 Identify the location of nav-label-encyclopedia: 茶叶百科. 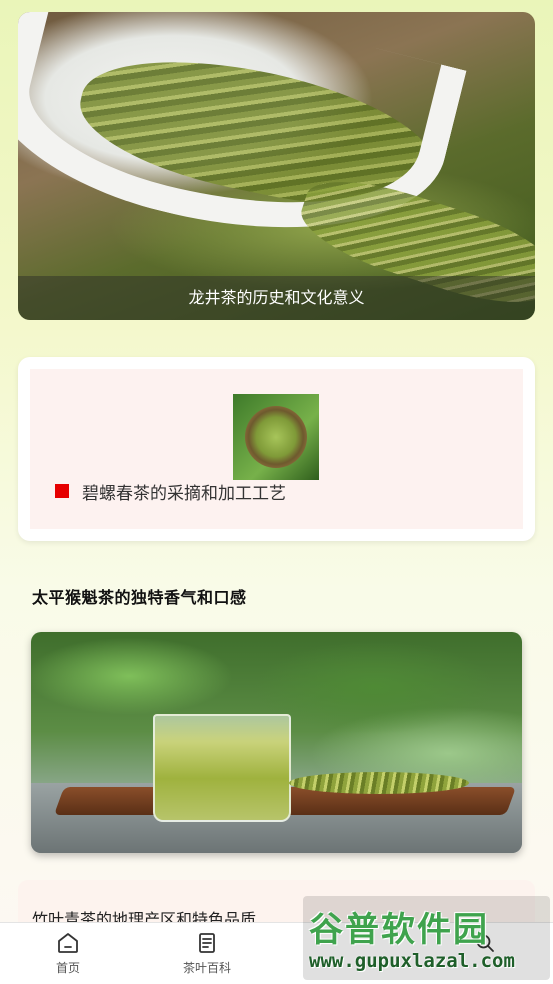
(206, 968).